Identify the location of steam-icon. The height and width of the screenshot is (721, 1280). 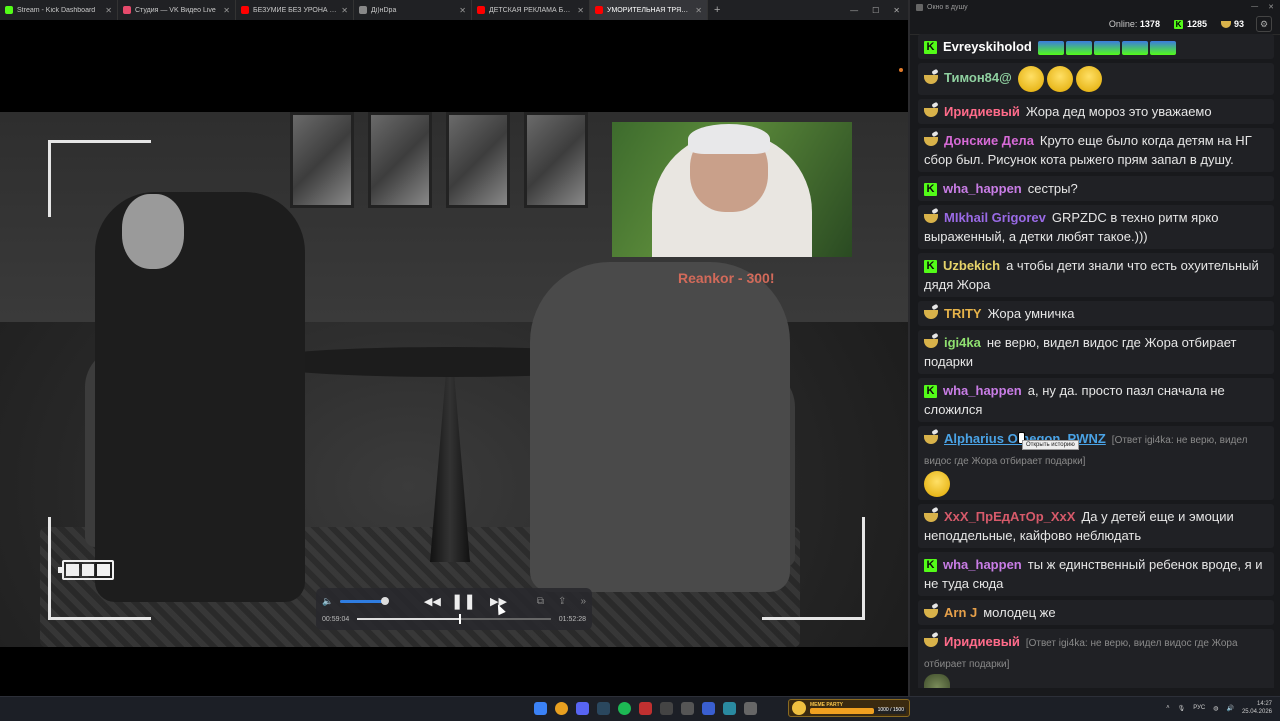
(603, 708).